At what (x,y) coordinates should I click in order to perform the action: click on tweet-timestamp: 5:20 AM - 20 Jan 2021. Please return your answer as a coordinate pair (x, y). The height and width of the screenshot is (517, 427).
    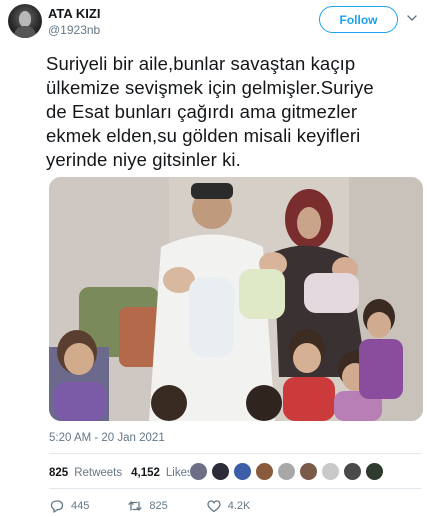
    Looking at the image, I should click on (107, 438).